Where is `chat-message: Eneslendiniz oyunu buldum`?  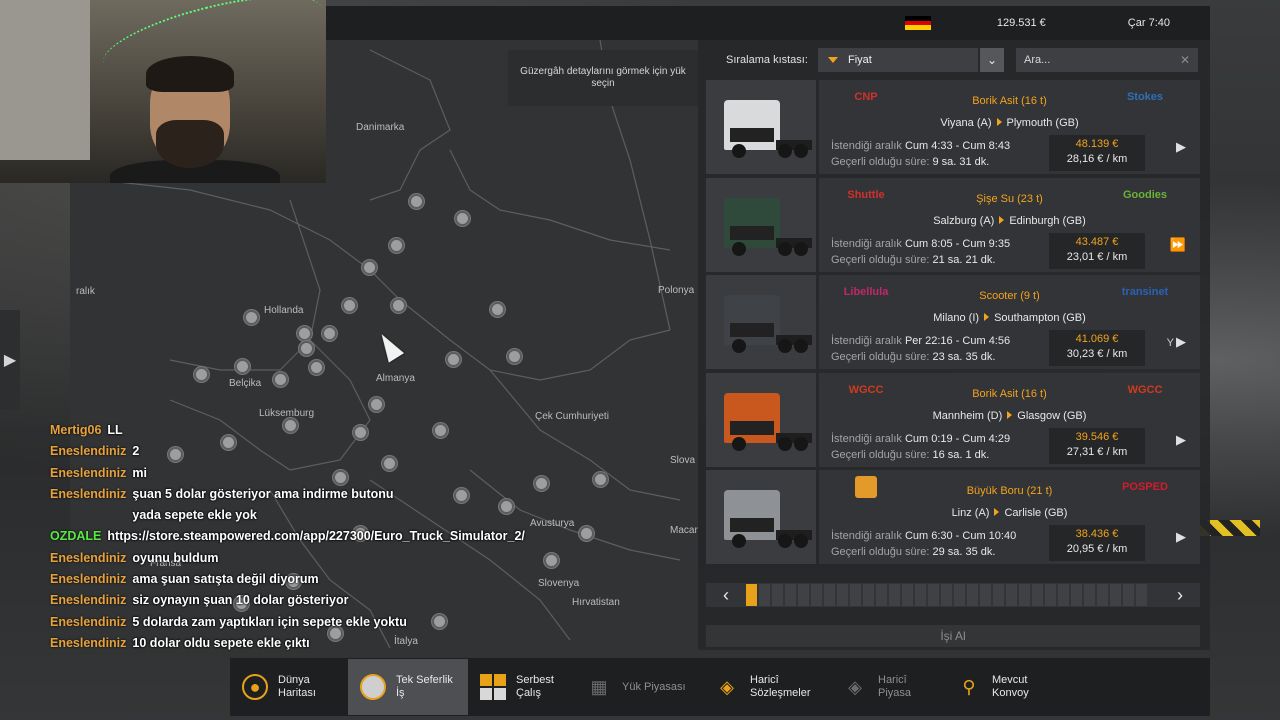 chat-message: Eneslendiniz oyunu buldum is located at coordinates (230, 558).